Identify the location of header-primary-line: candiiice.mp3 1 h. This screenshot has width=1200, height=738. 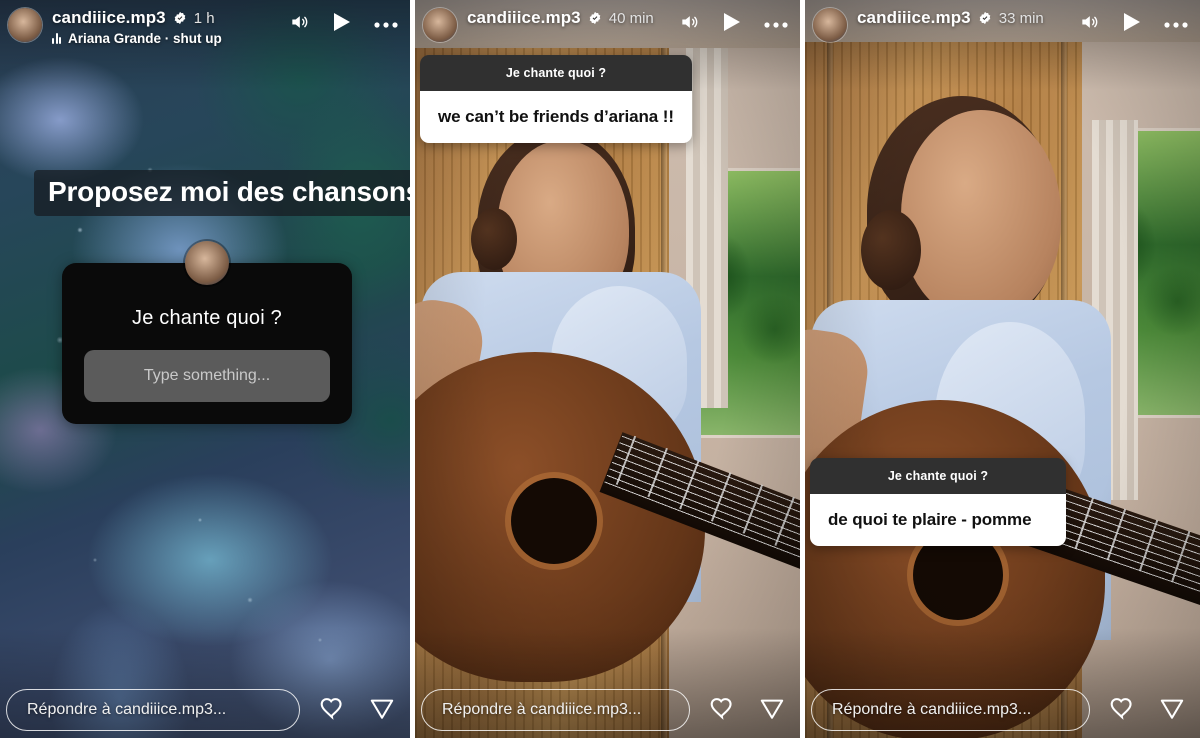
(165, 18).